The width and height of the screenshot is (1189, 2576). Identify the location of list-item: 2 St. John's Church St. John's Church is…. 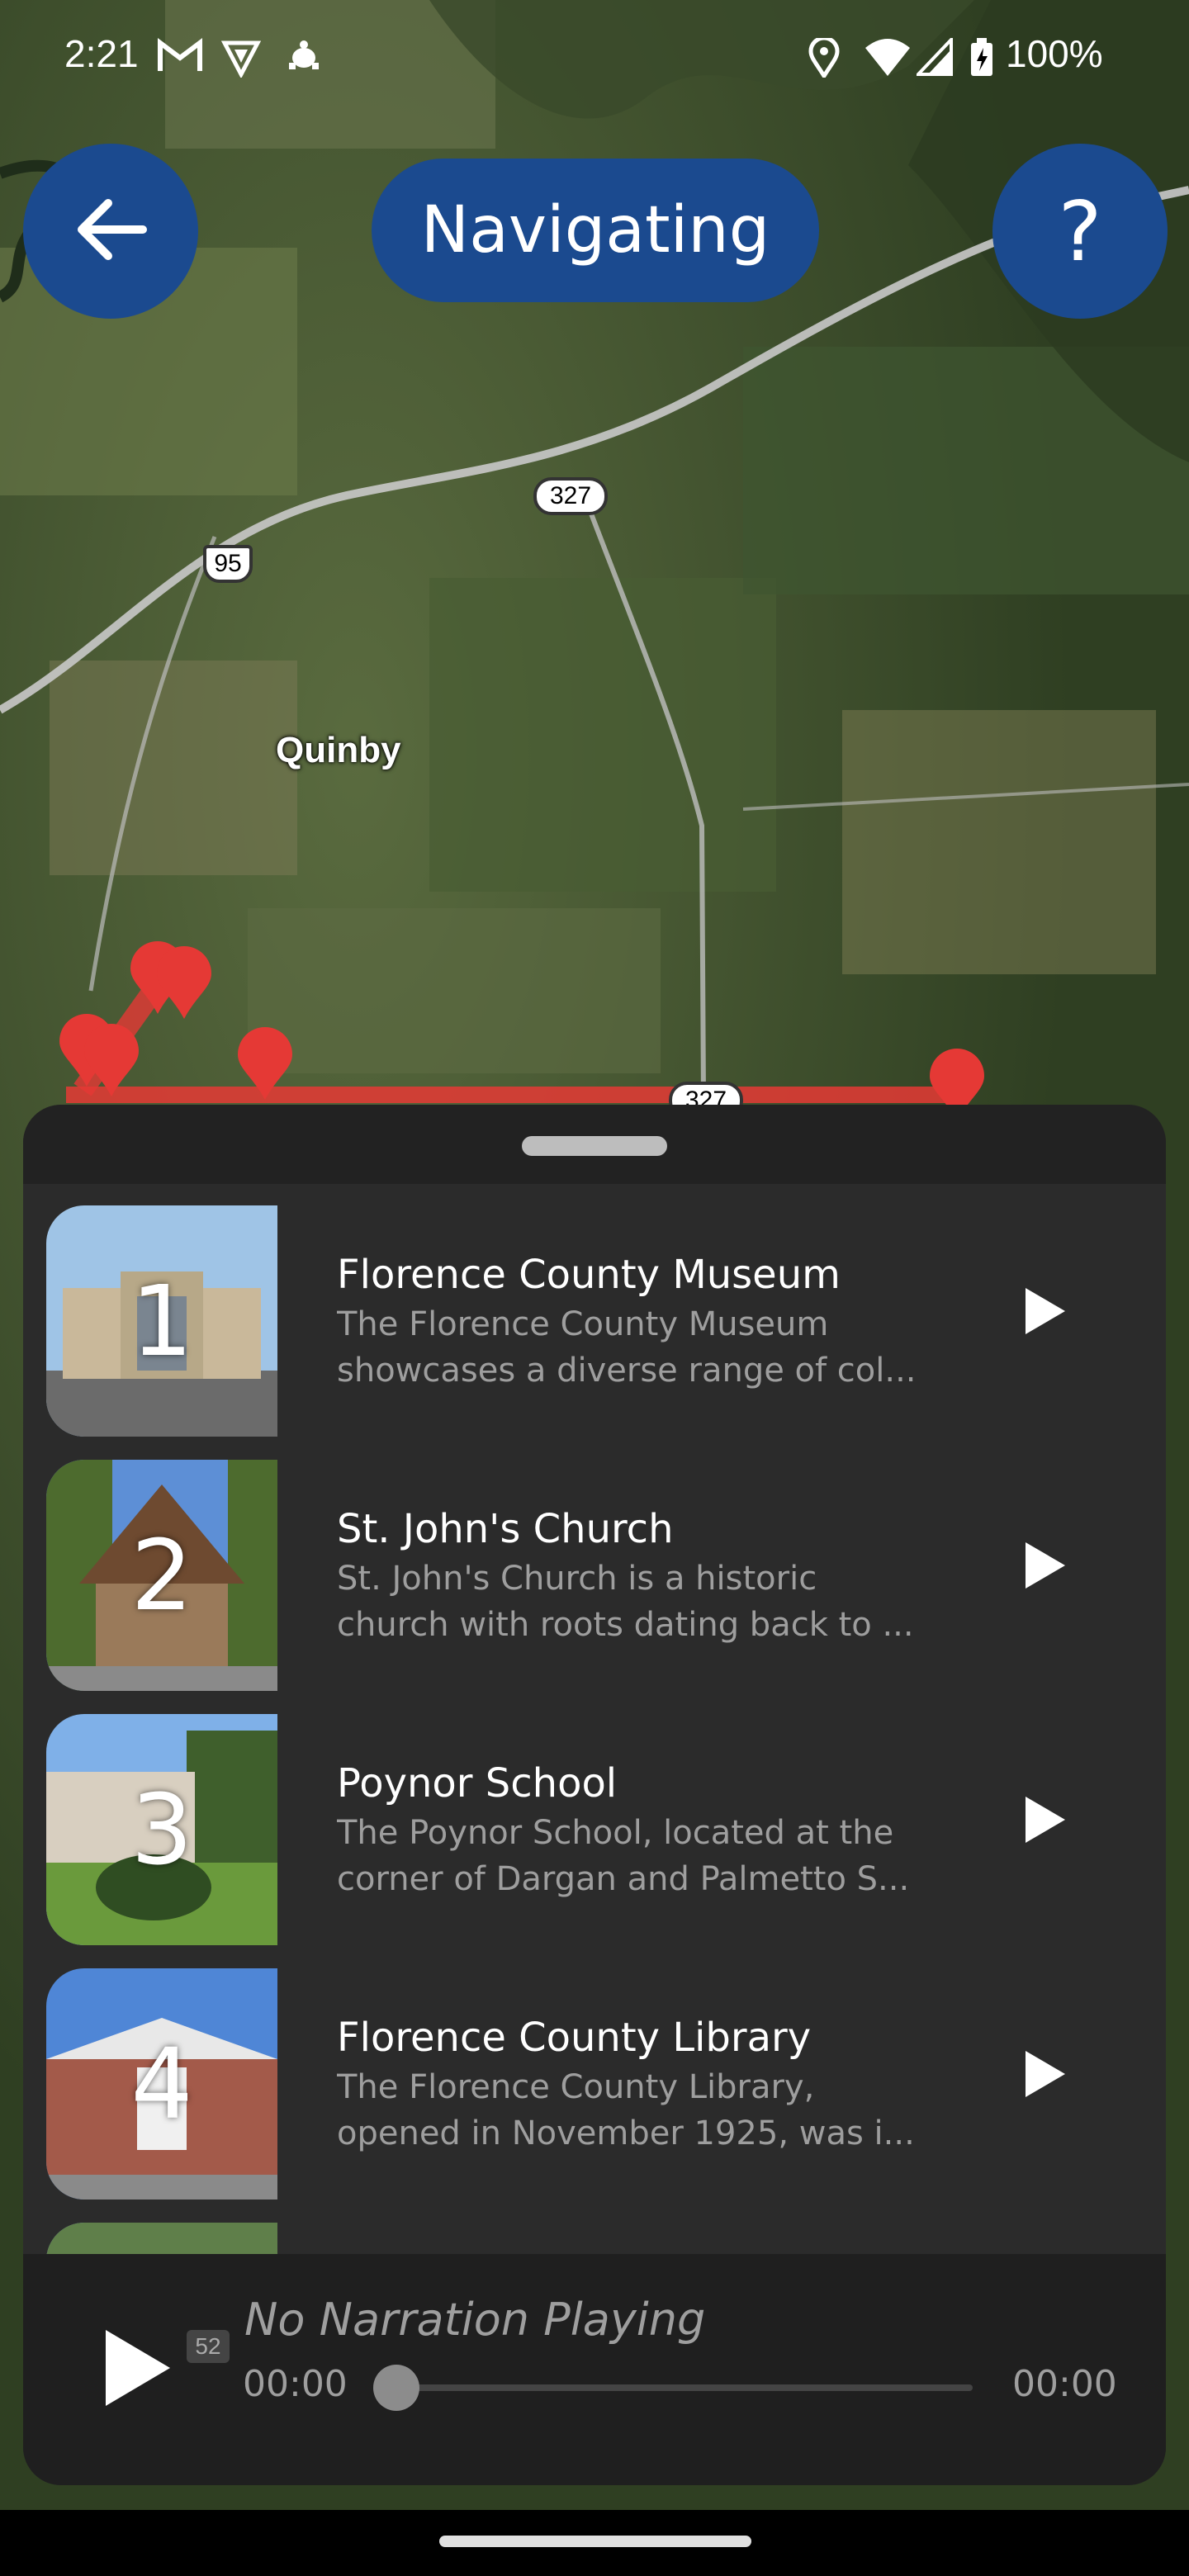
(594, 1564).